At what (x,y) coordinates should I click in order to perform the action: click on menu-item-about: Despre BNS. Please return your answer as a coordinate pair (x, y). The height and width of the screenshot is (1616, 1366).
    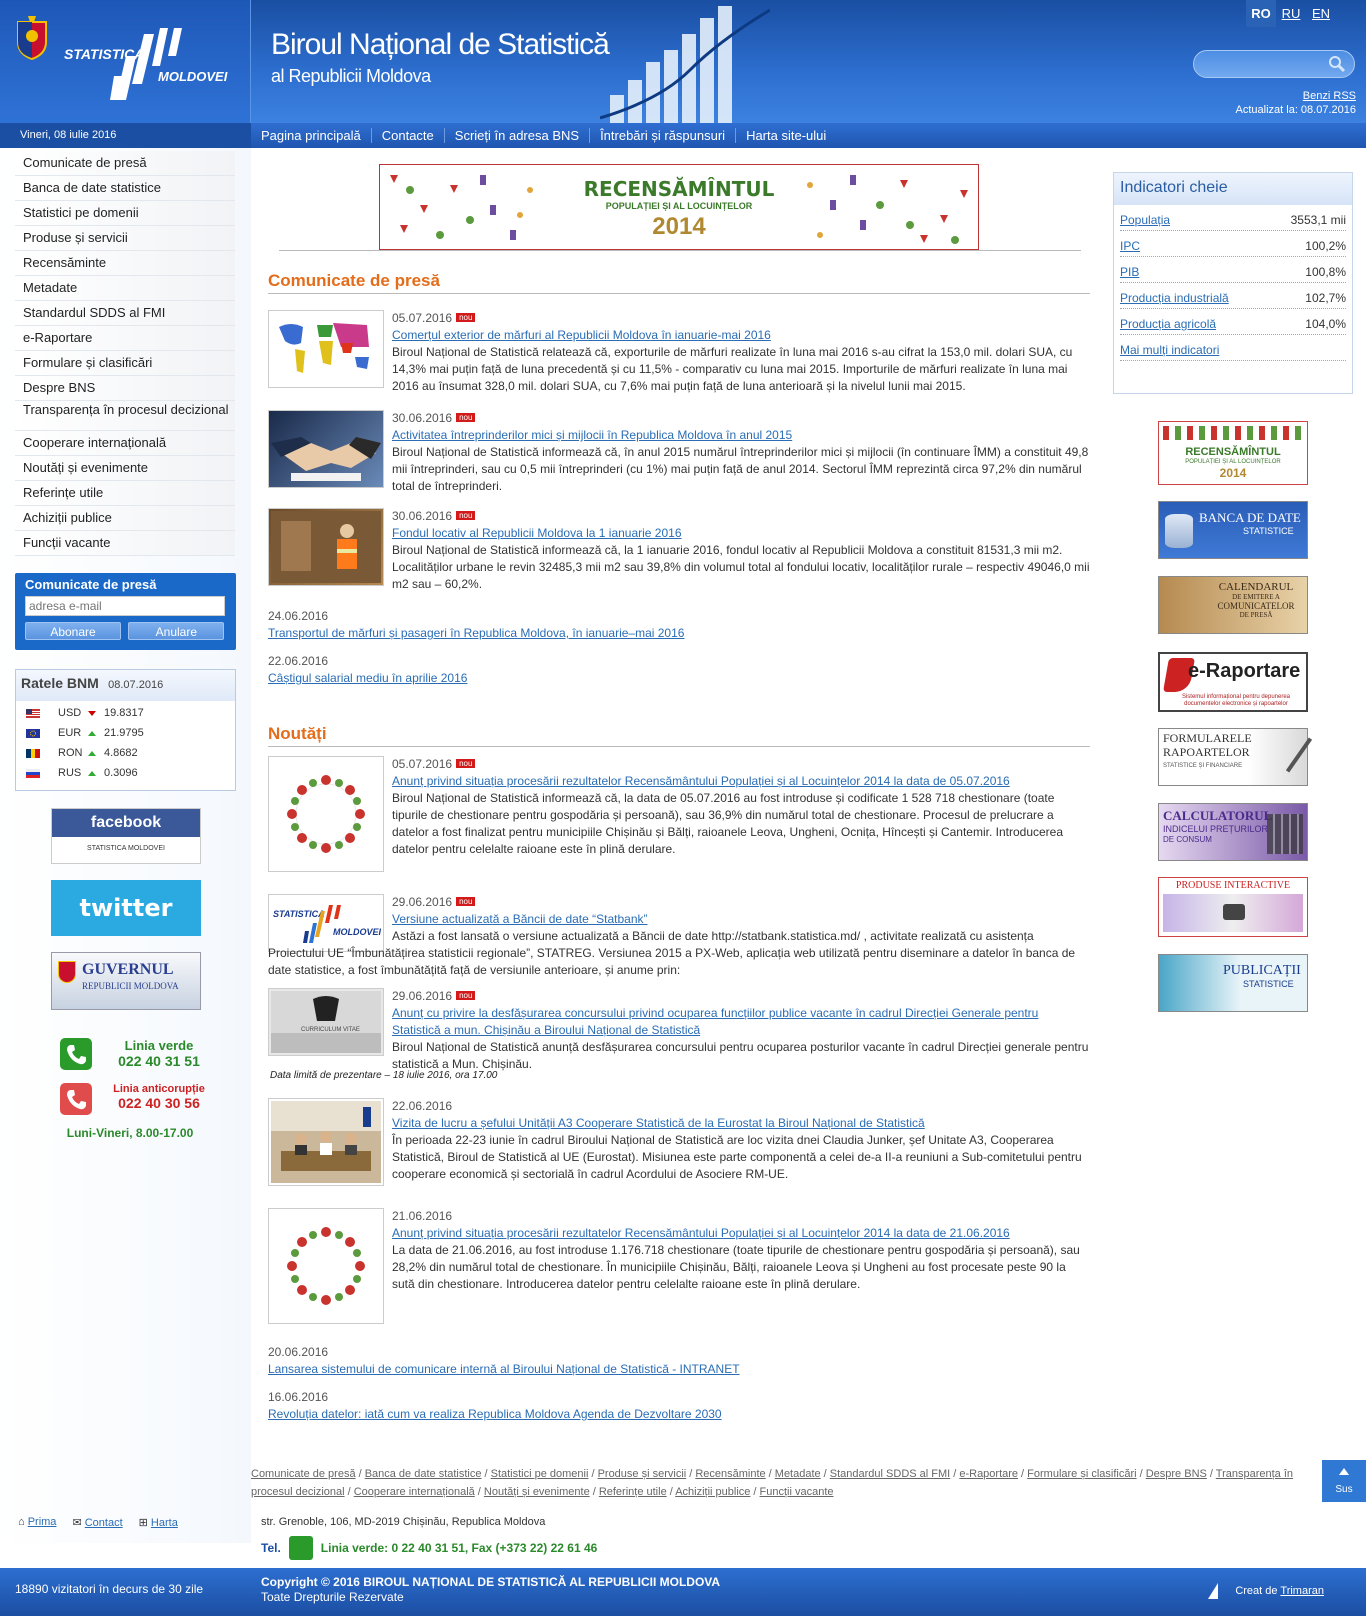
    Looking at the image, I should click on (125, 388).